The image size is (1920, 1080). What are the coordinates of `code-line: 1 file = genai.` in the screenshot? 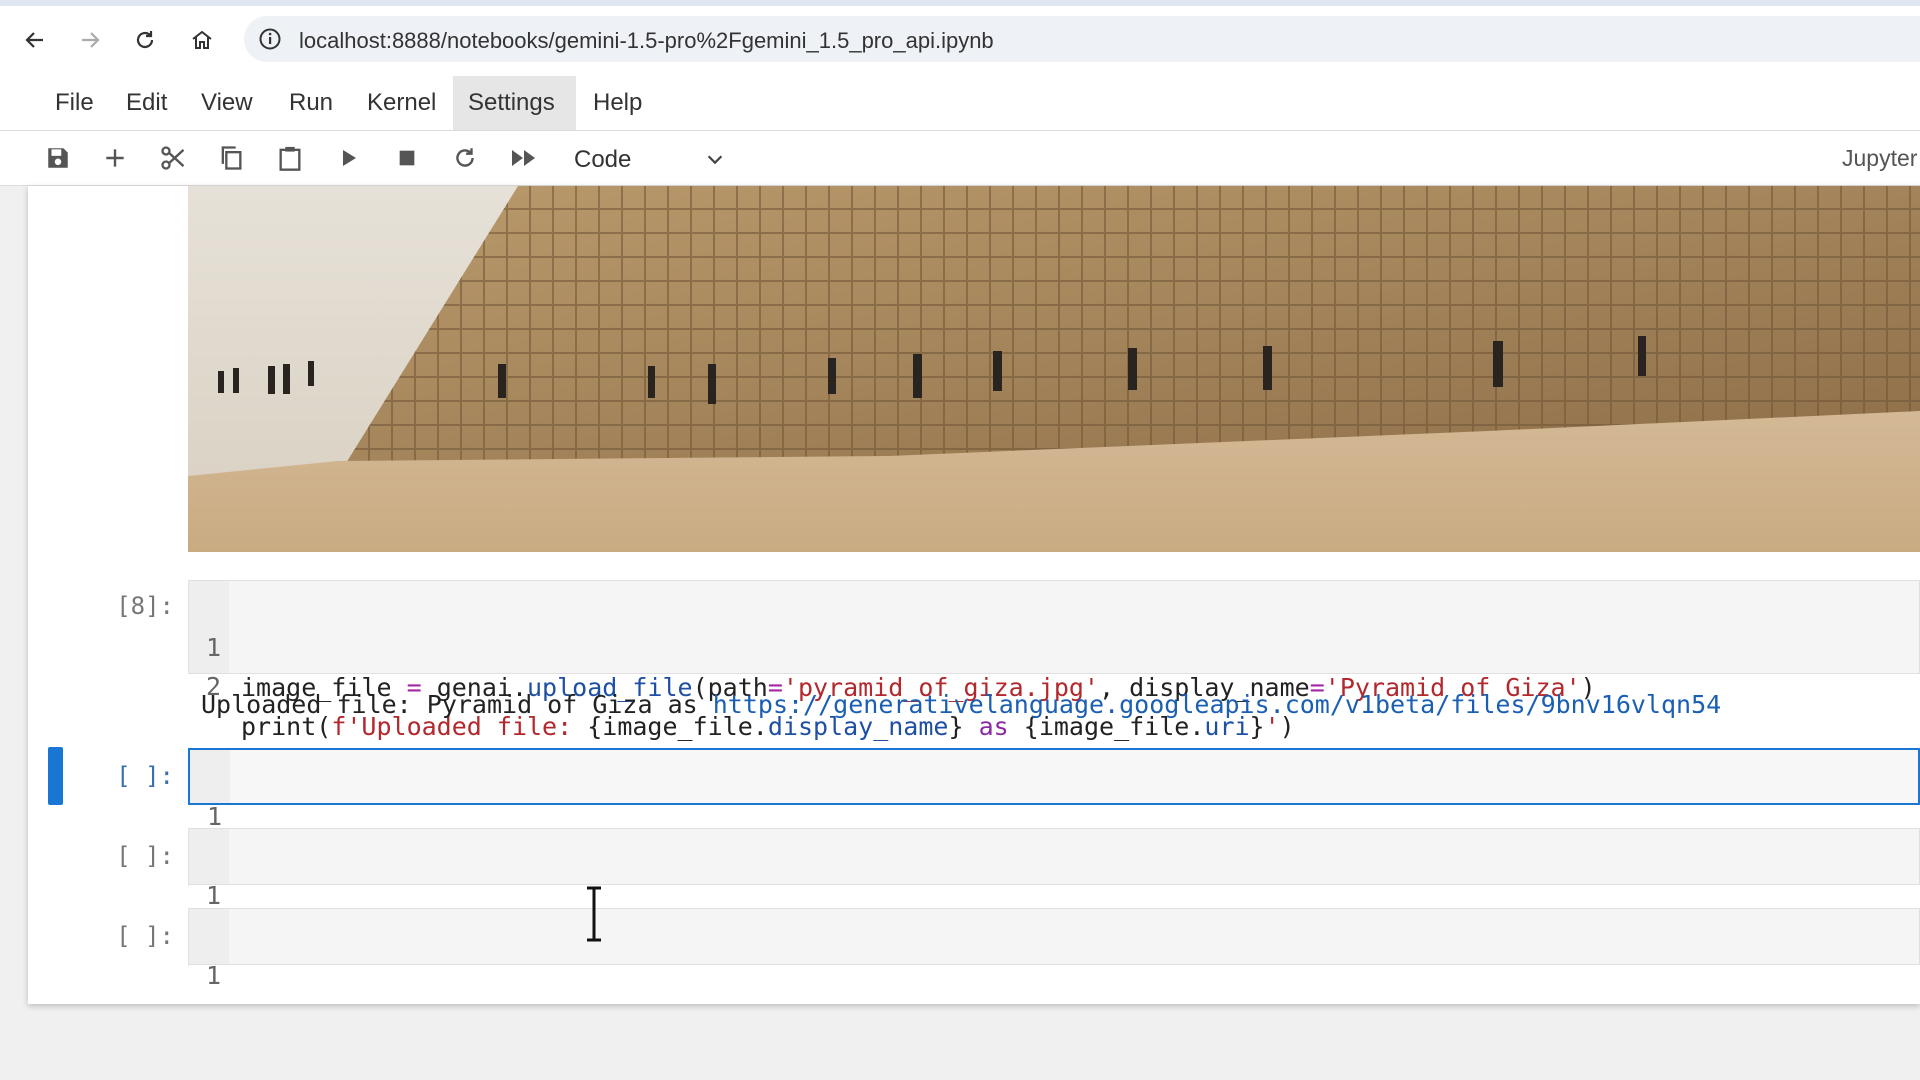 It's located at (314, 814).